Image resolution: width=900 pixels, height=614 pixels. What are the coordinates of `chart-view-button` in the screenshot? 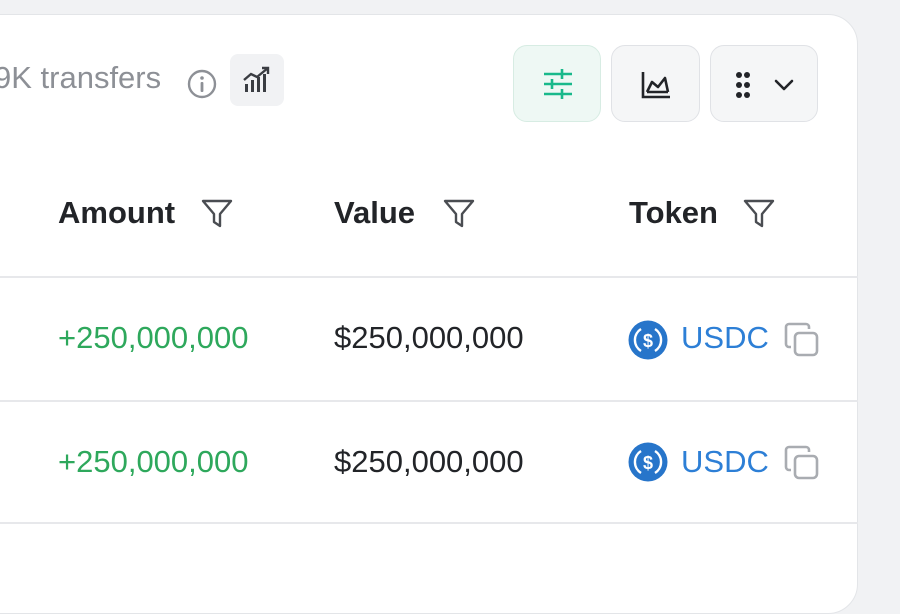 It's located at (655, 83).